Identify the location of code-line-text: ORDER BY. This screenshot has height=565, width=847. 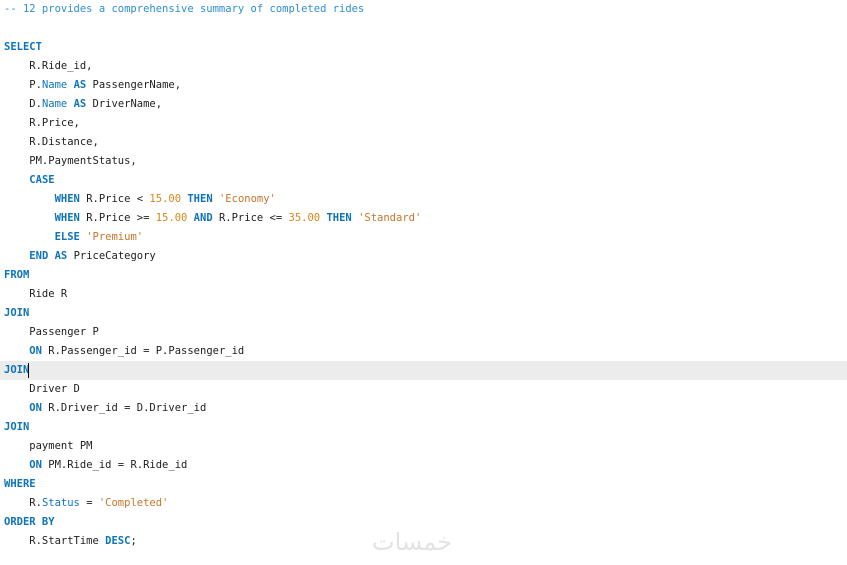
(29, 522).